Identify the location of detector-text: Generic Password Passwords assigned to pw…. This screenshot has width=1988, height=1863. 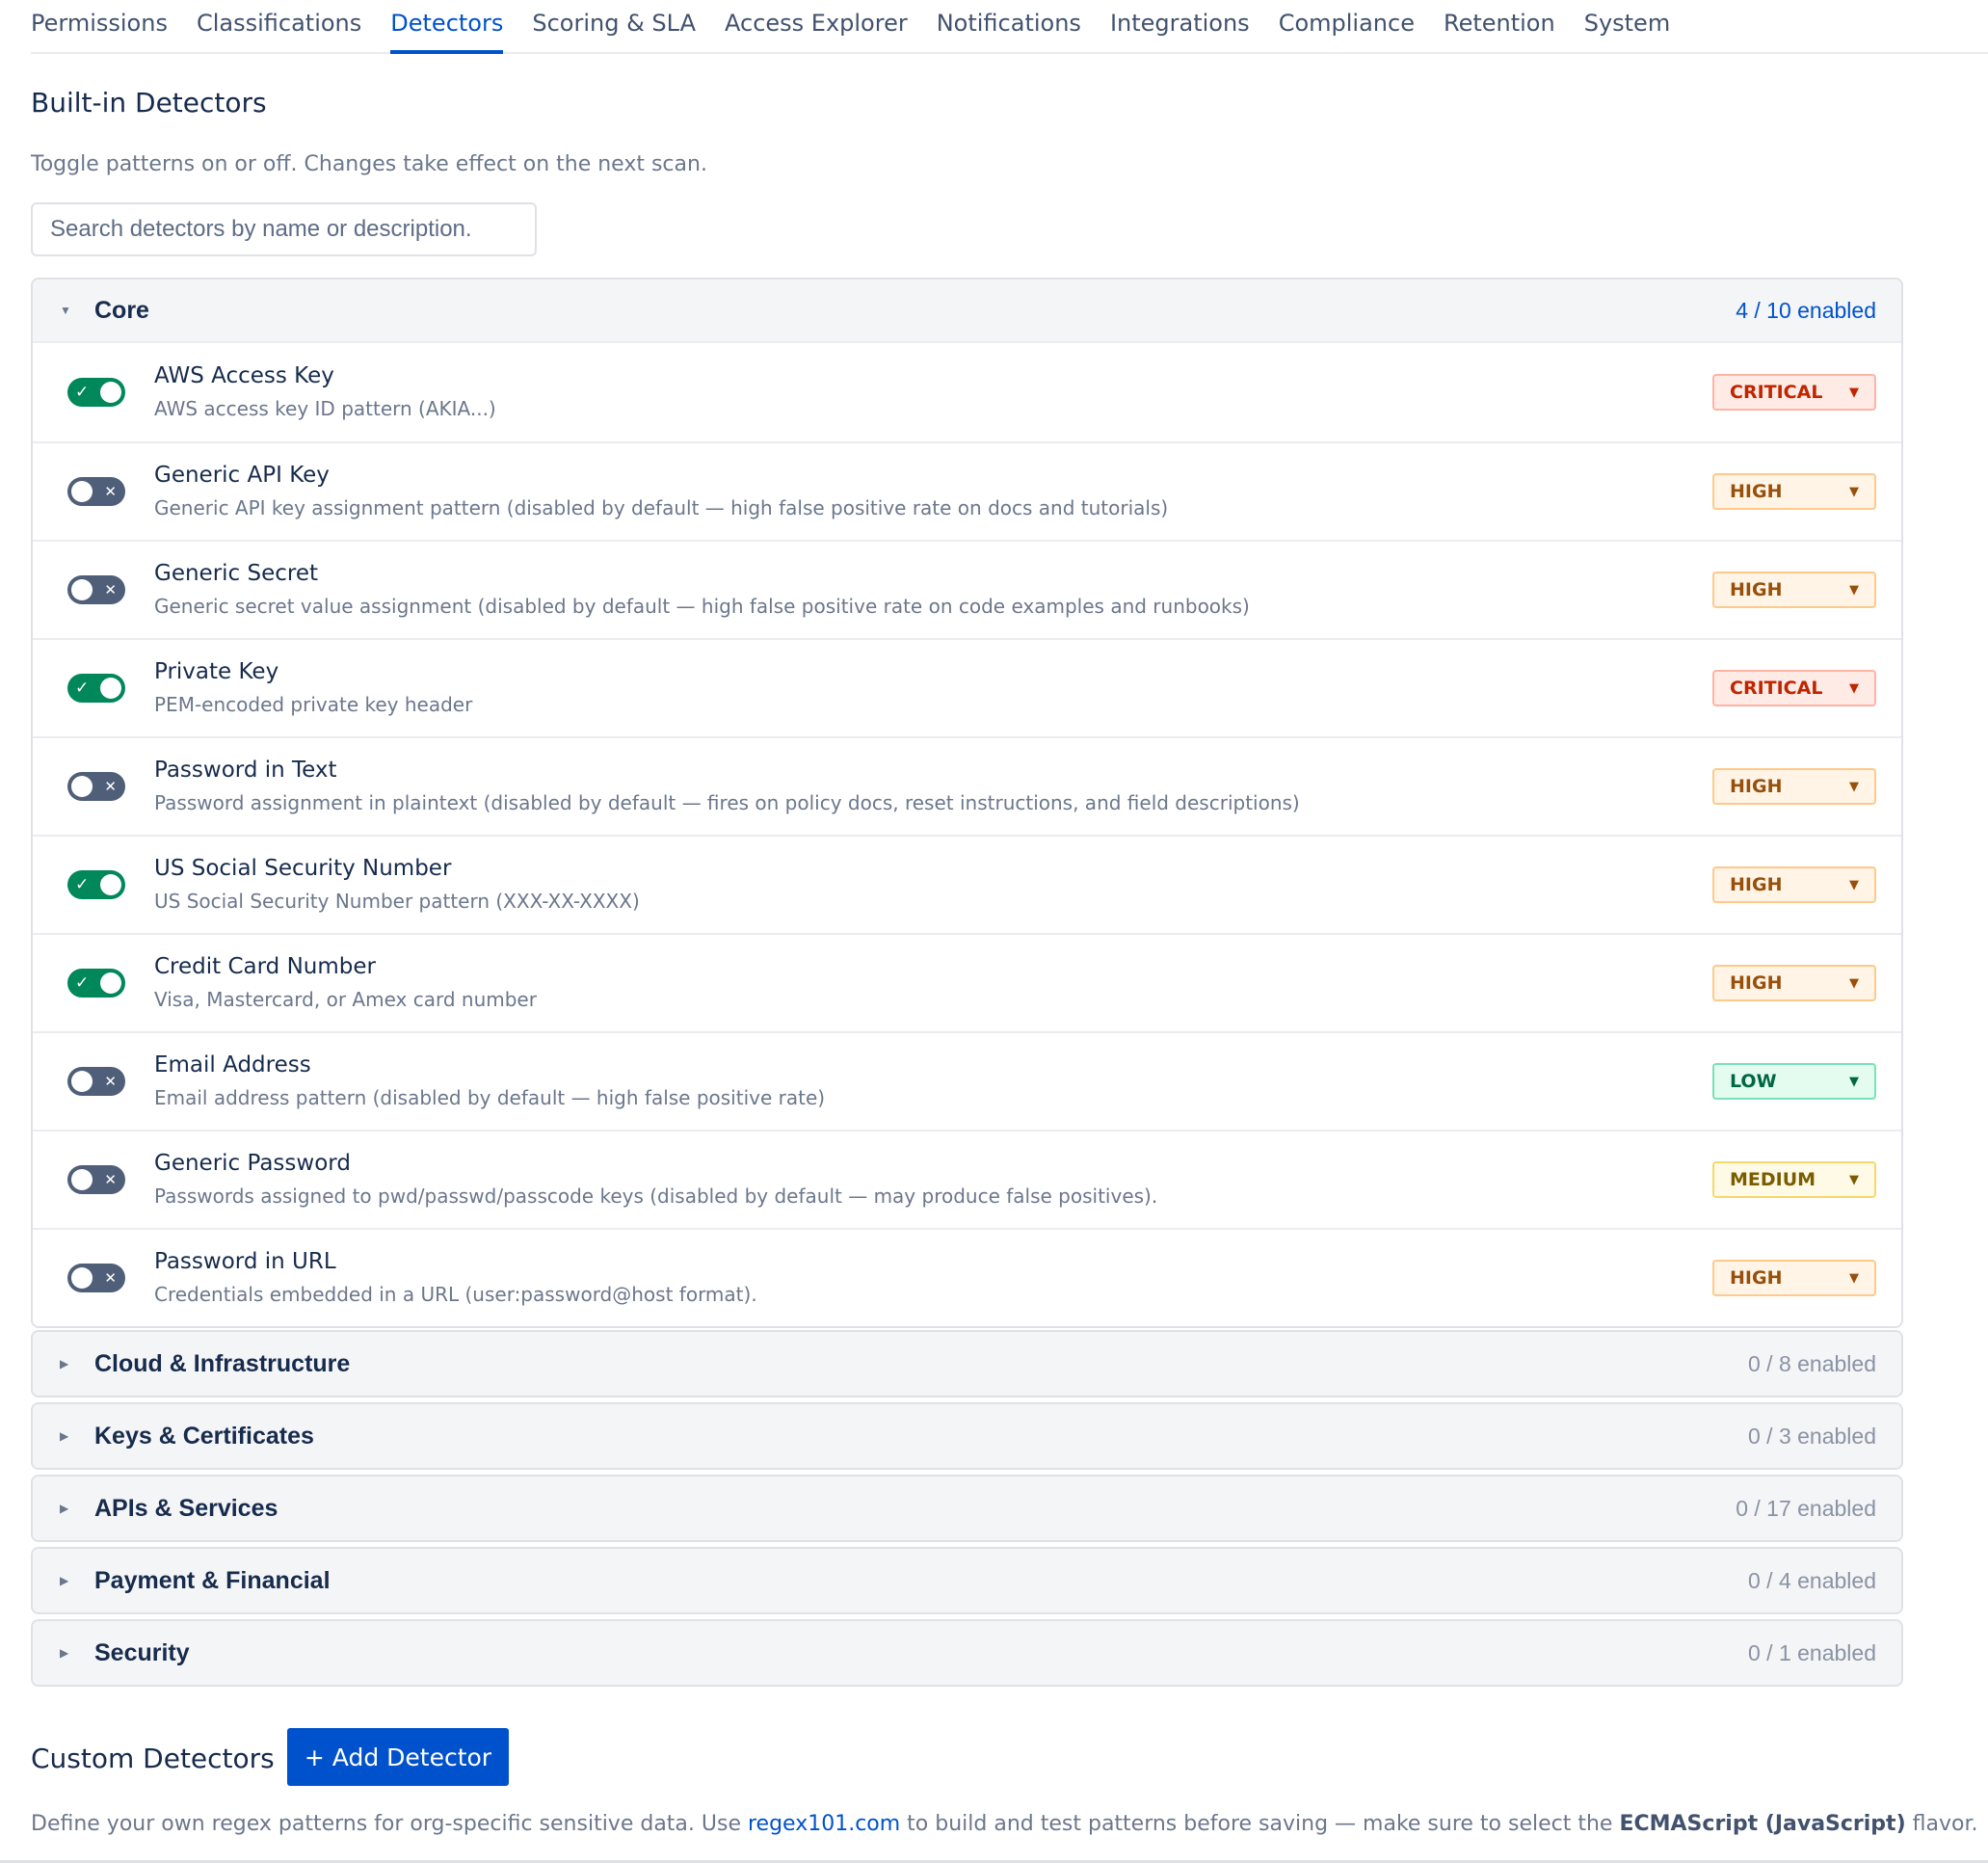
(933, 1180).